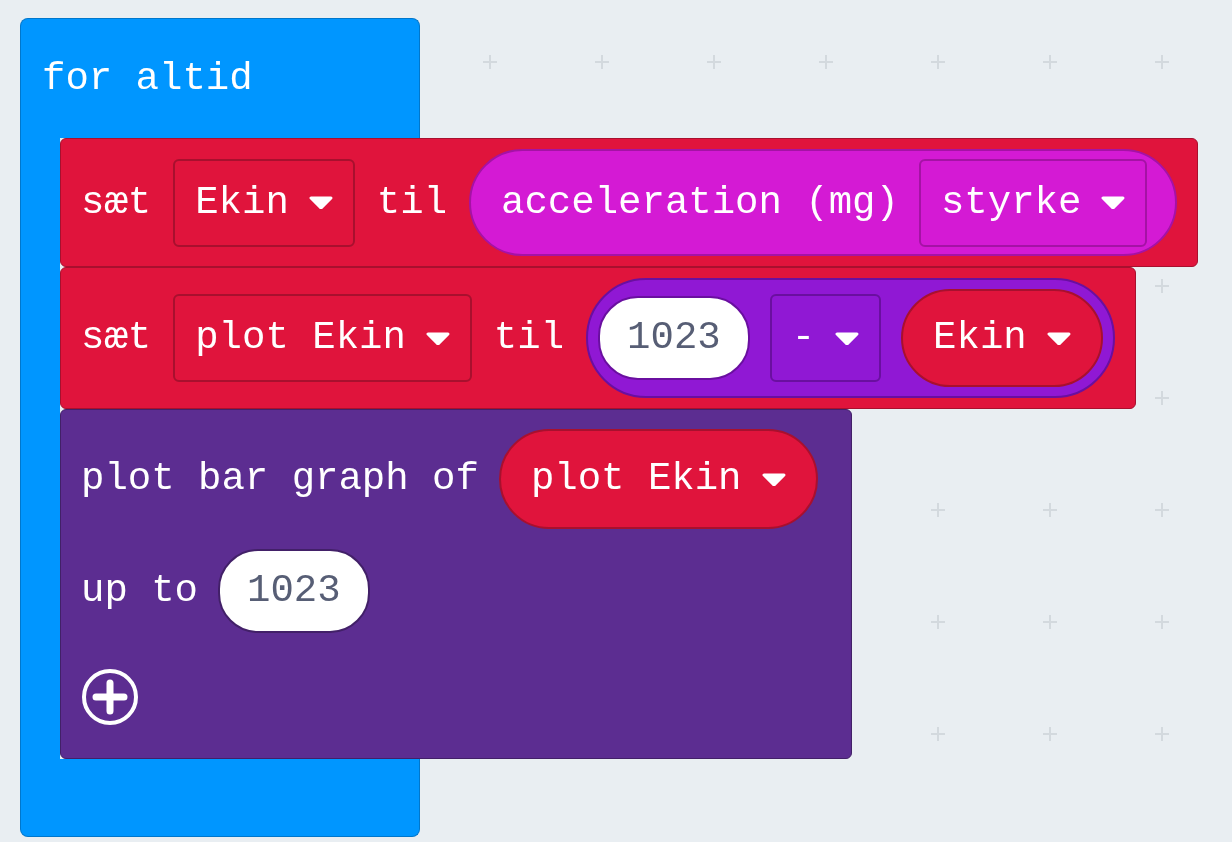 Image resolution: width=1232 pixels, height=842 pixels. I want to click on block-label: for altid, so click(147, 78).